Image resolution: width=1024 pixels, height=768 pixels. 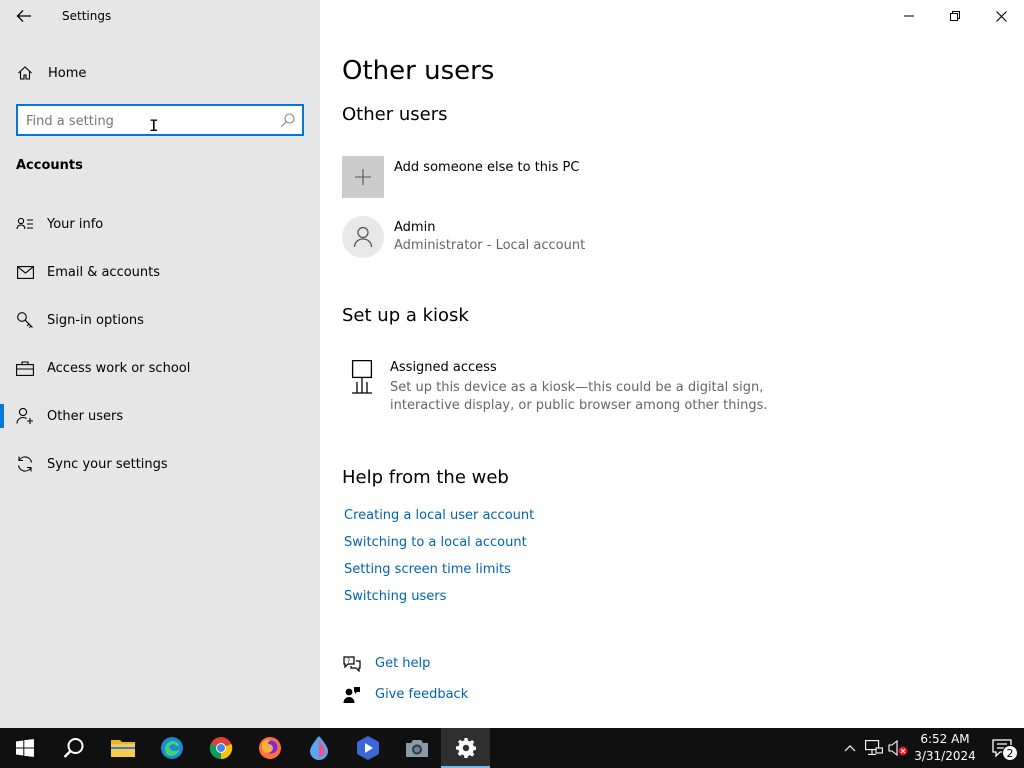 I want to click on plus-tile, so click(x=363, y=177).